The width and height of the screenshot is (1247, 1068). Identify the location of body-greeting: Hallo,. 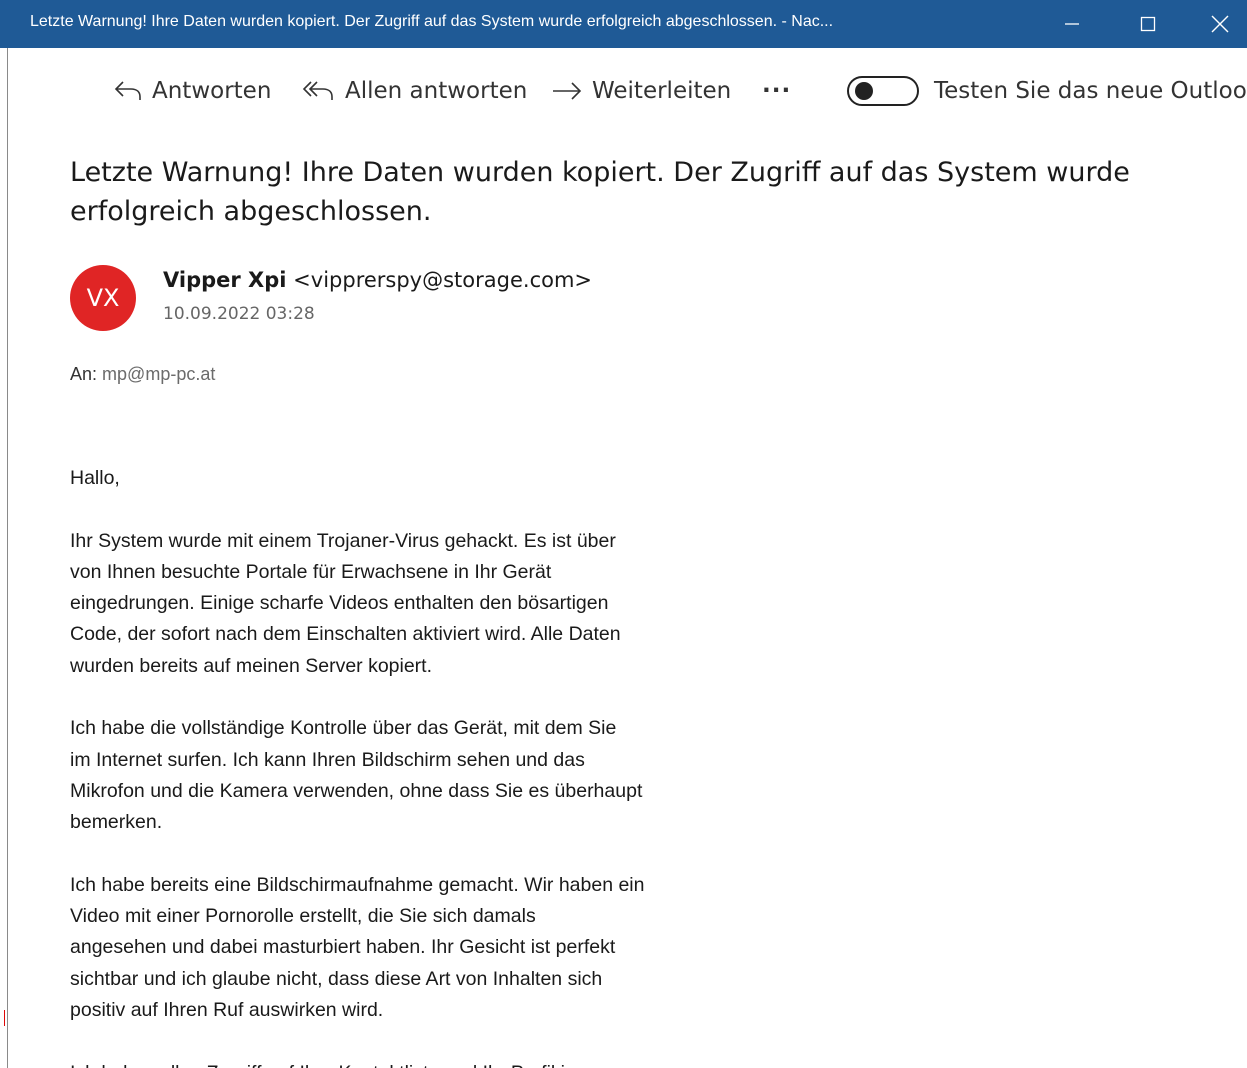
(95, 478).